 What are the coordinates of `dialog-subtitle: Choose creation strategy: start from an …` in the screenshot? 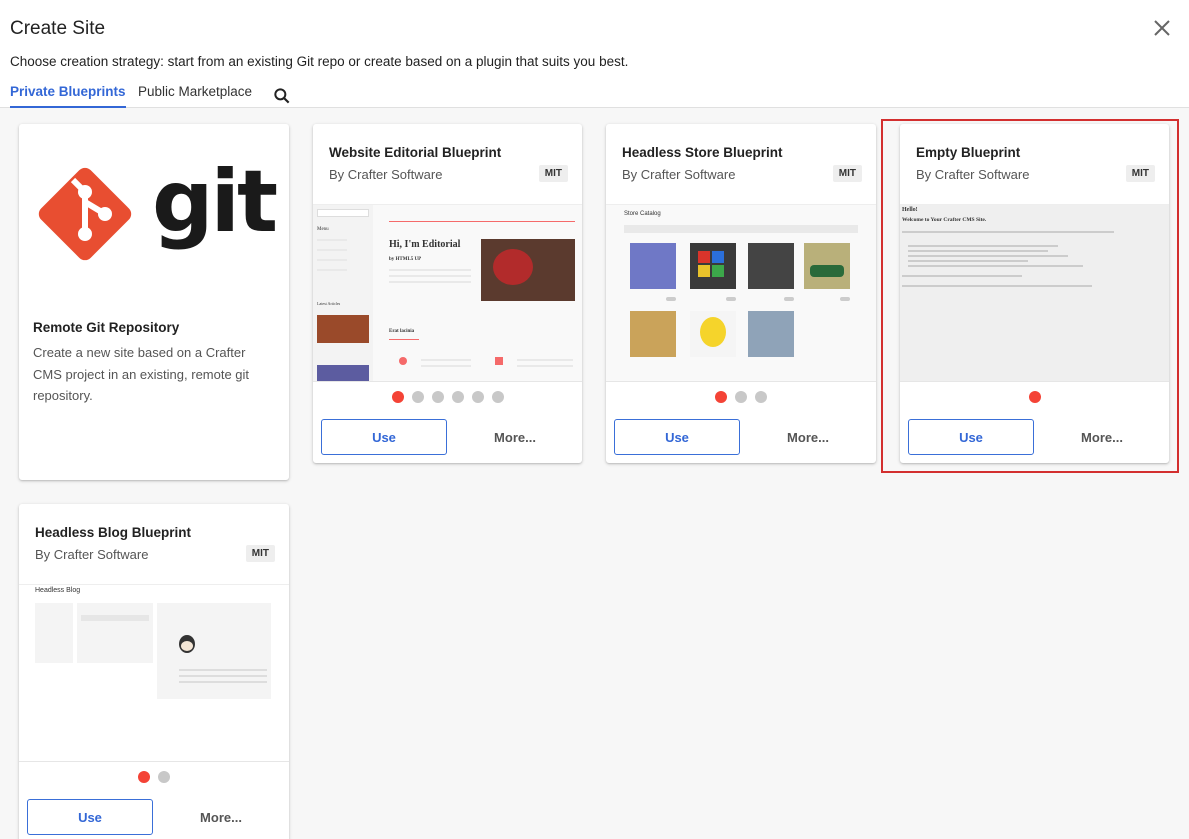 It's located at (319, 61).